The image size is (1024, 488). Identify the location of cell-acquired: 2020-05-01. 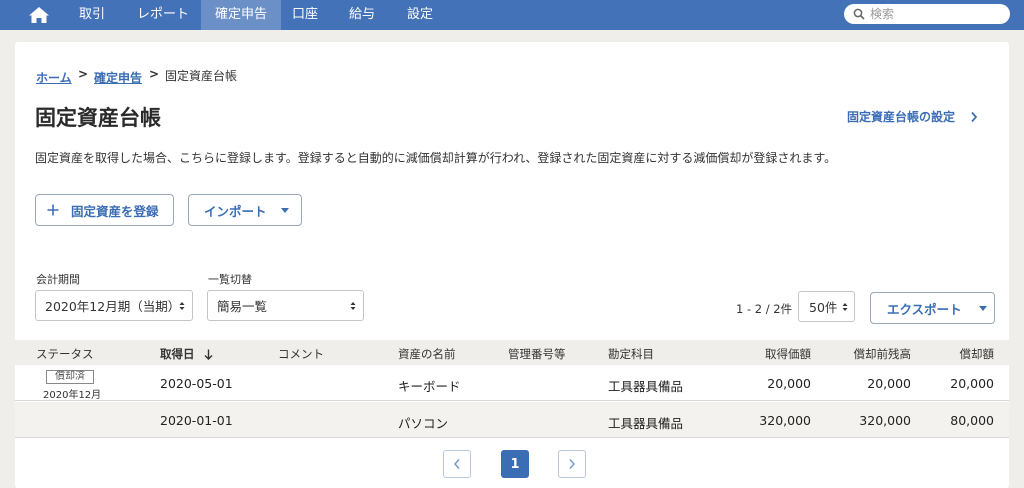
(196, 383).